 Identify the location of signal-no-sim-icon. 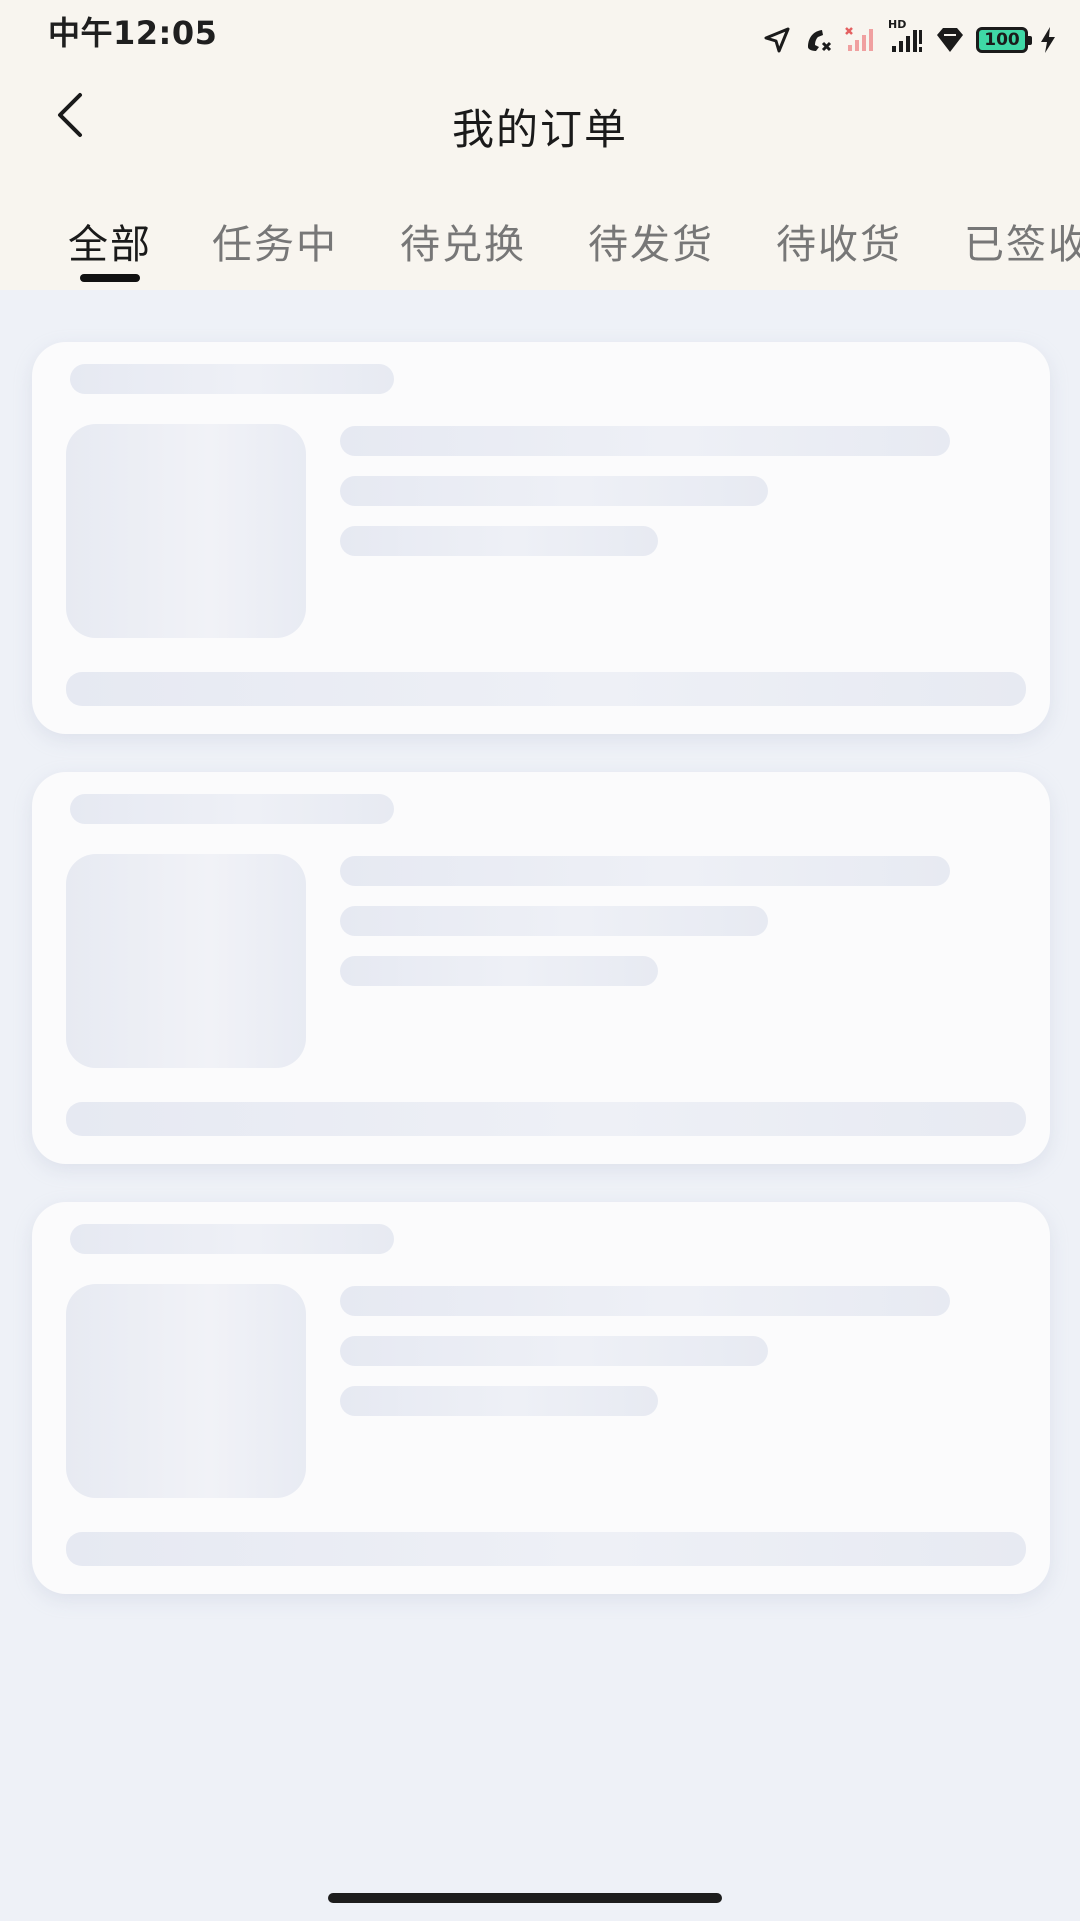
(861, 40).